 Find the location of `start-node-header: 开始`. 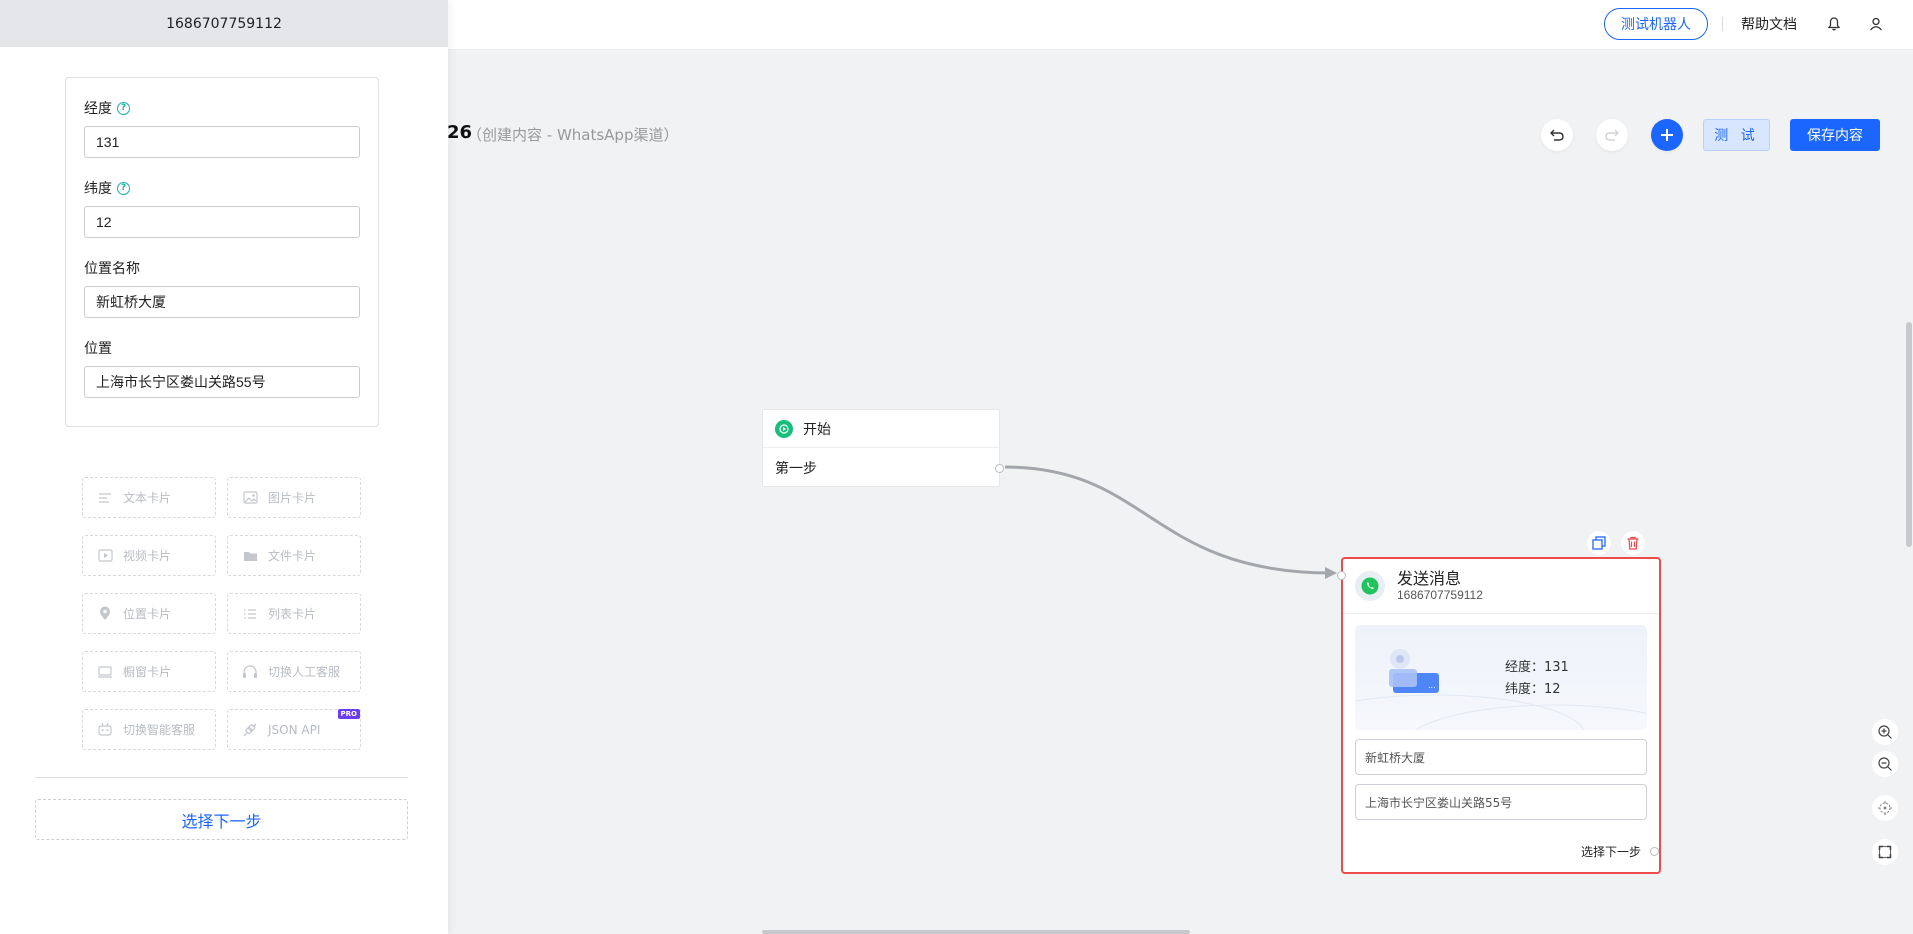

start-node-header: 开始 is located at coordinates (881, 429).